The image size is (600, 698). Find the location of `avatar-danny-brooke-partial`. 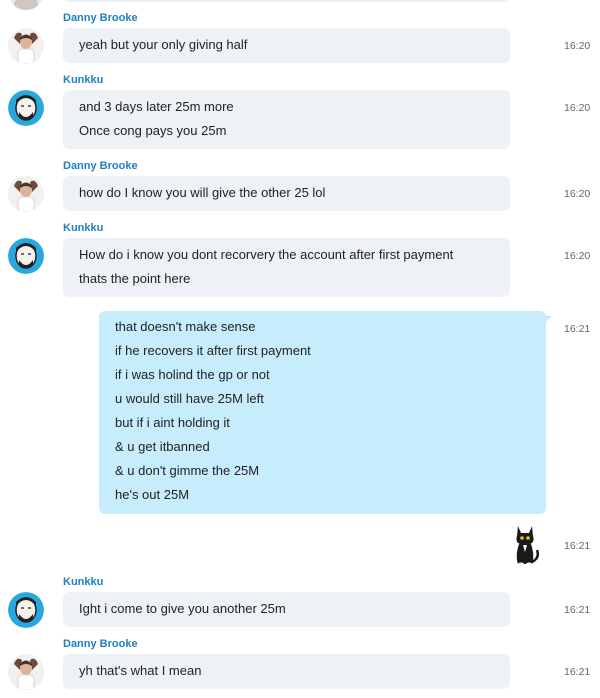

avatar-danny-brooke-partial is located at coordinates (26, 5).